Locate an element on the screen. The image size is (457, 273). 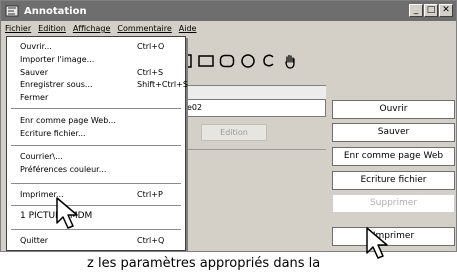
panel-header is located at coordinates (250, 92).